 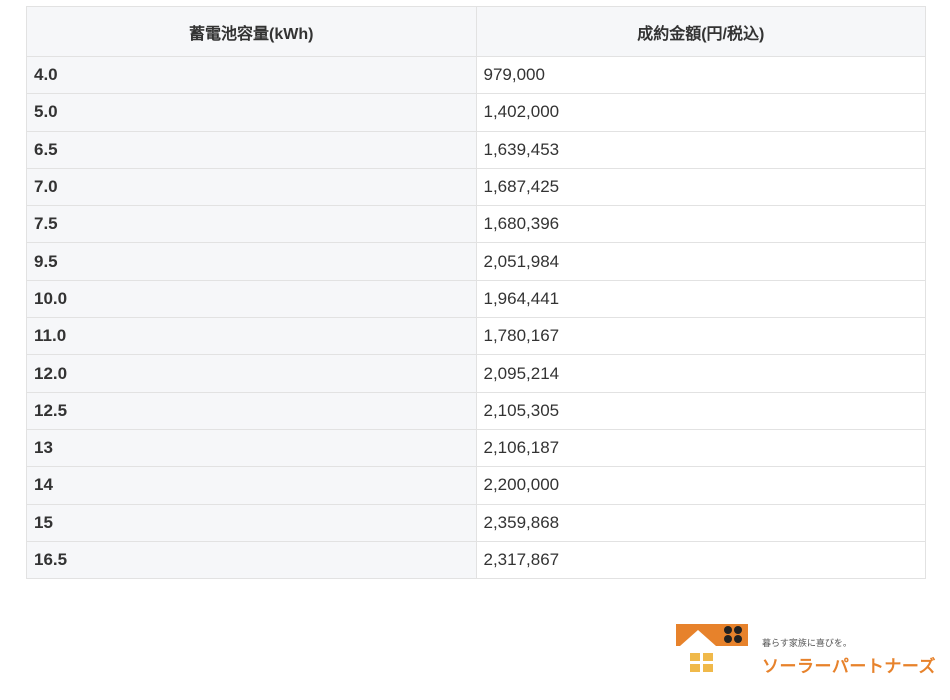 I want to click on capacity-cell: 11.0, so click(x=251, y=336).